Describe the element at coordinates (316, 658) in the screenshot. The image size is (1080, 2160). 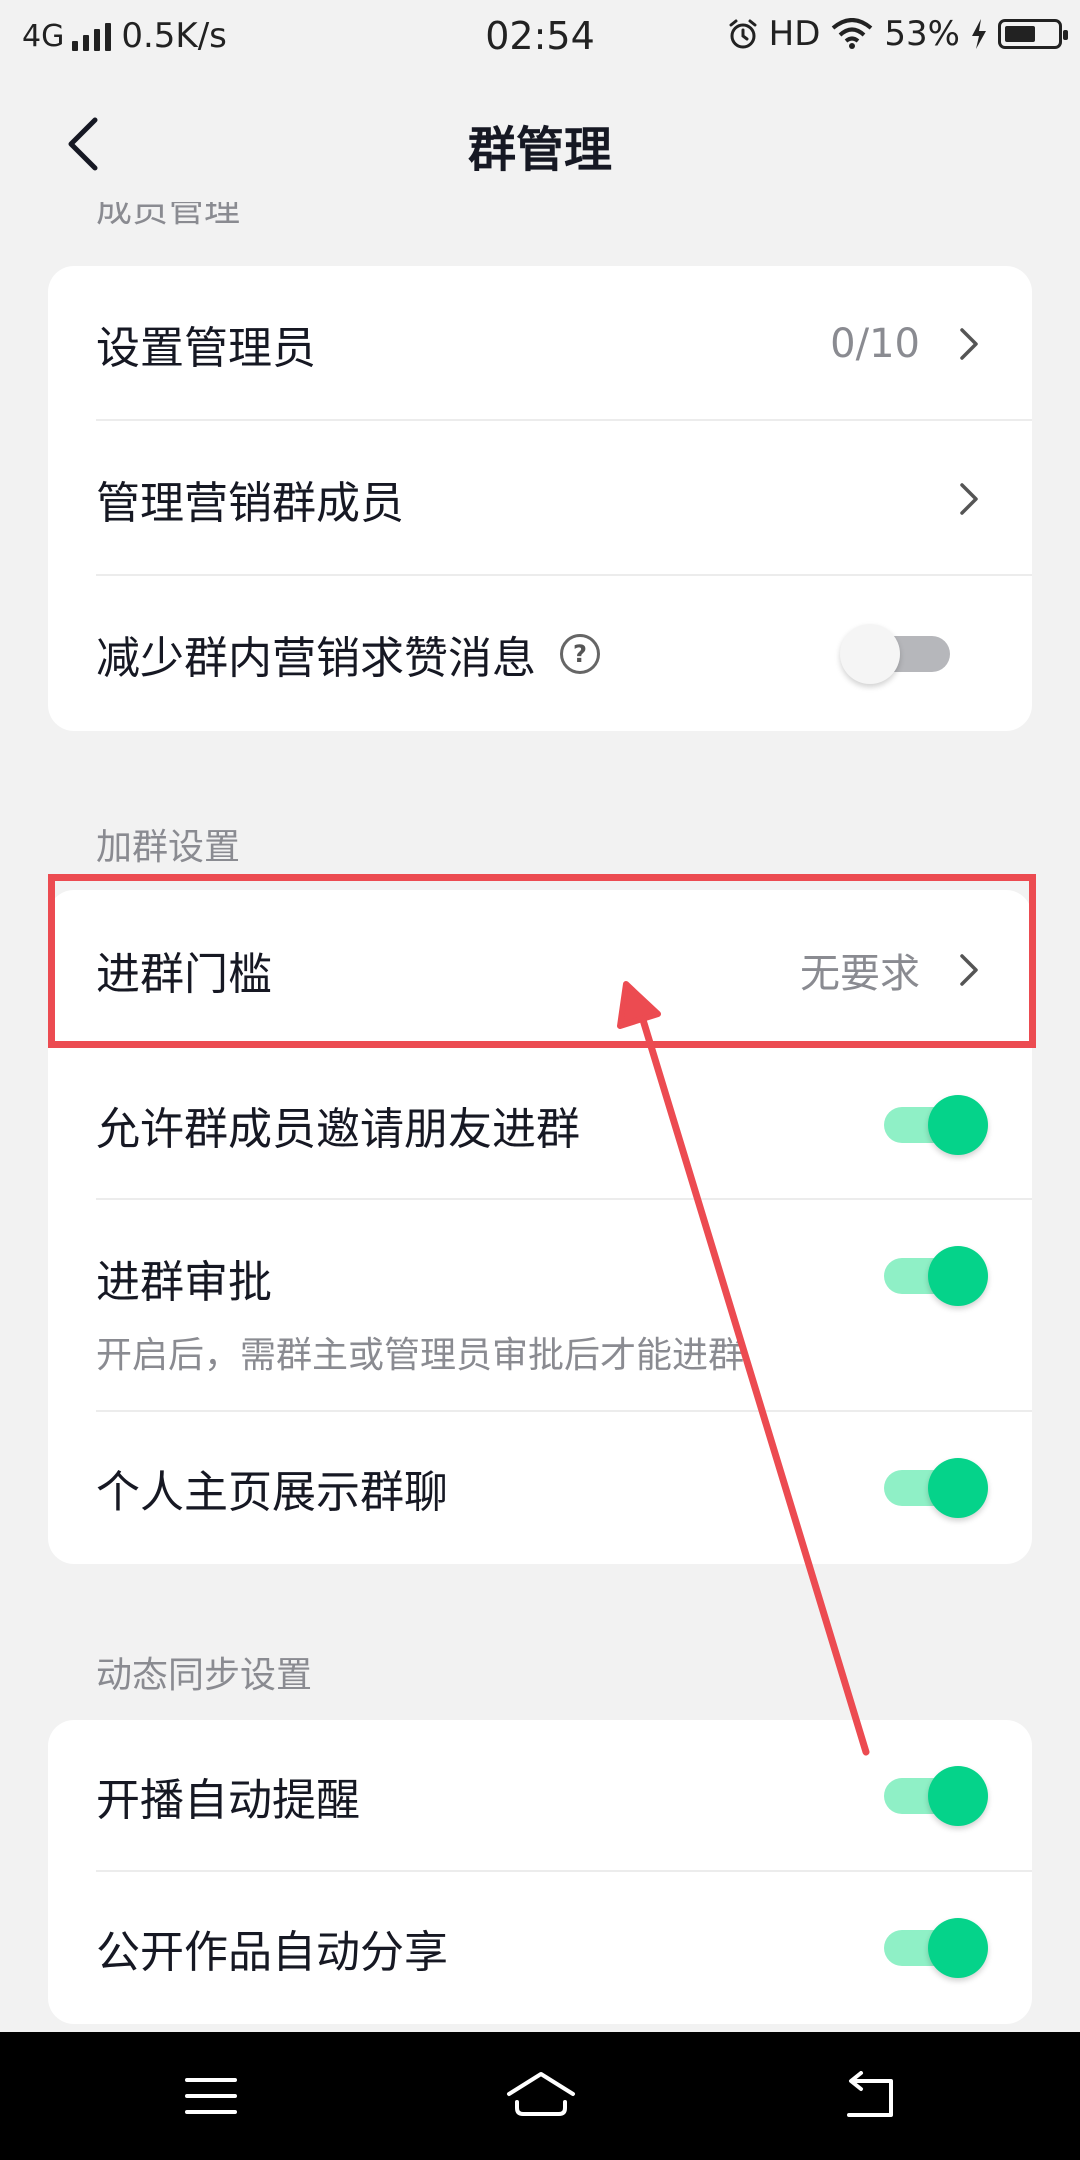
I see `row-label: 减少群内营销求赞消息` at that location.